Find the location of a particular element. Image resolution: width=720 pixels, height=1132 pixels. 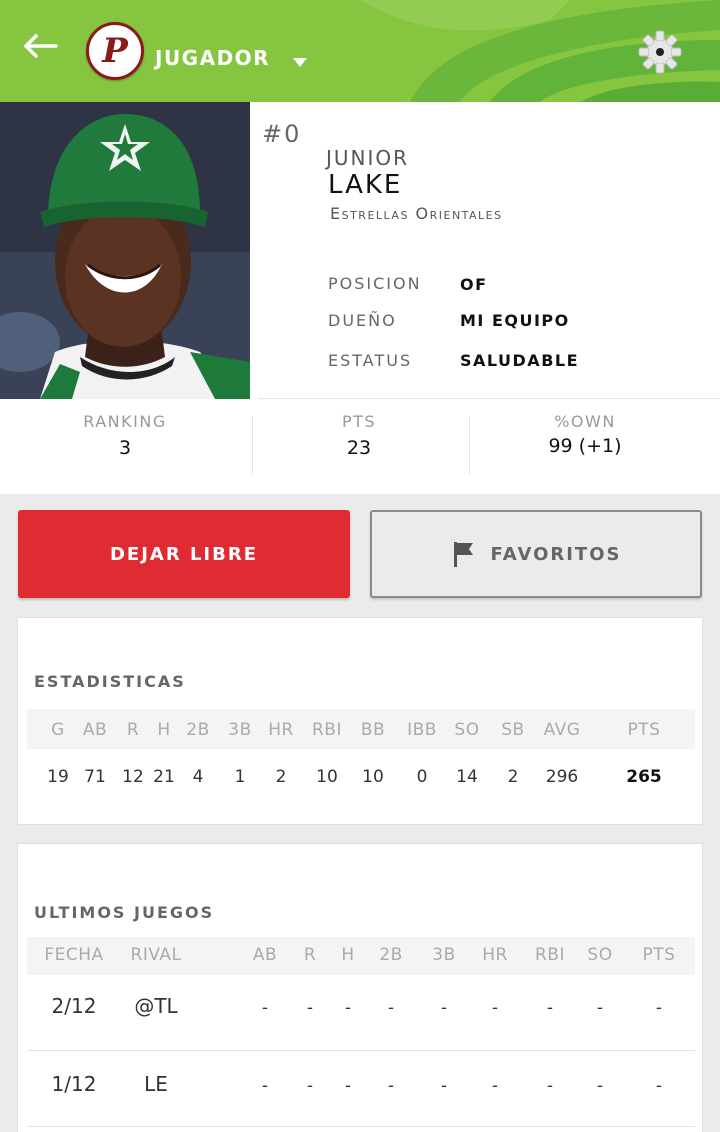

games-column-header: R is located at coordinates (310, 955).